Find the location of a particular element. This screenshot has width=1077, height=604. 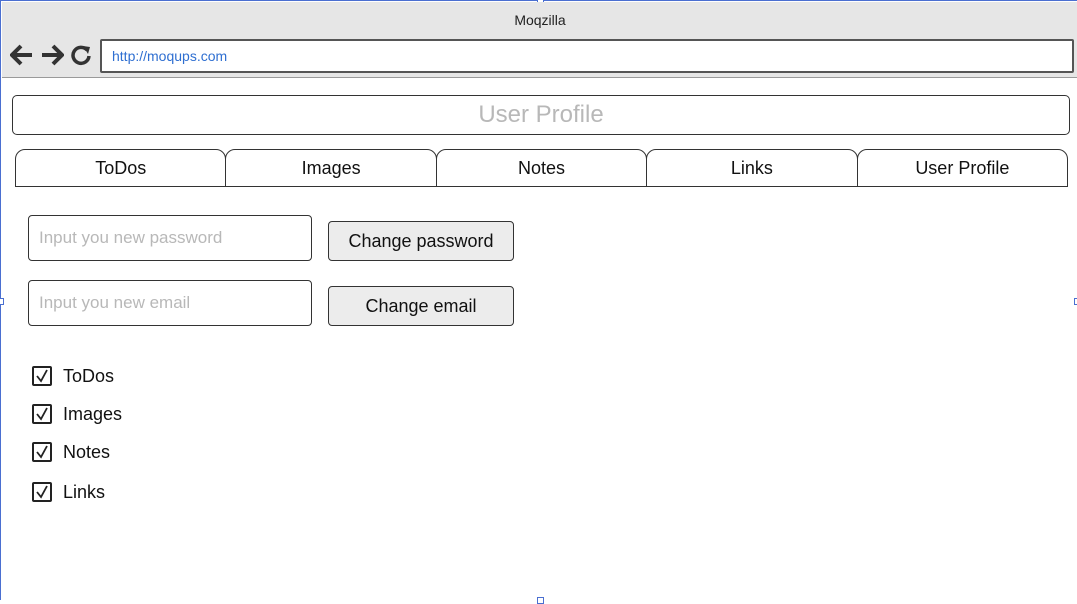

tab-notes: Notes is located at coordinates (541, 168).